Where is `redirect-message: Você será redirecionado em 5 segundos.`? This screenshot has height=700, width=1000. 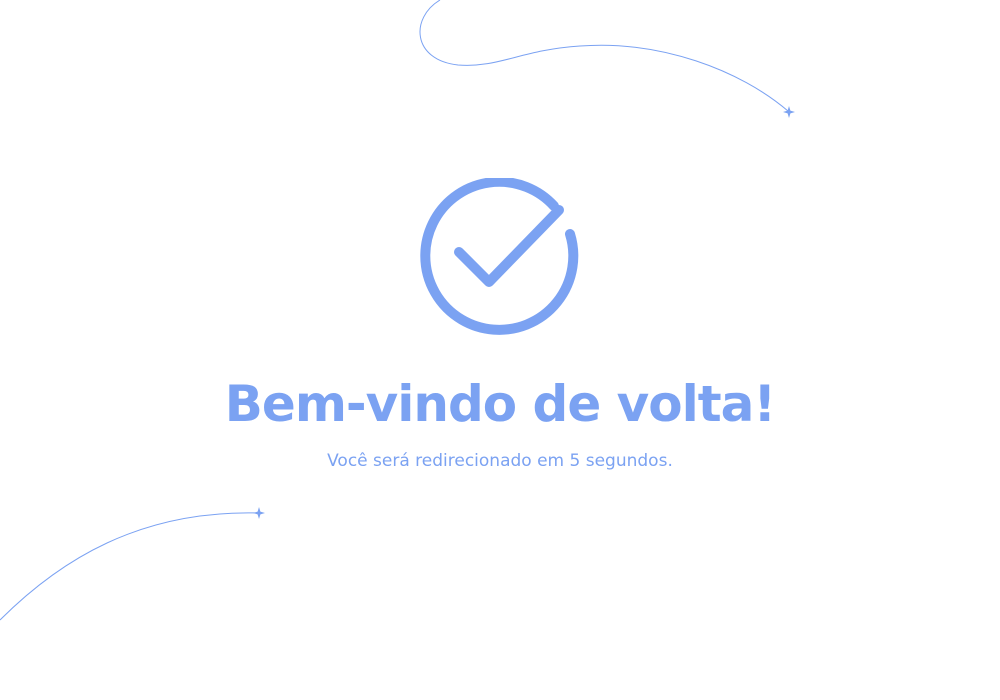
redirect-message: Você será redirecionado em 5 segundos. is located at coordinates (500, 461).